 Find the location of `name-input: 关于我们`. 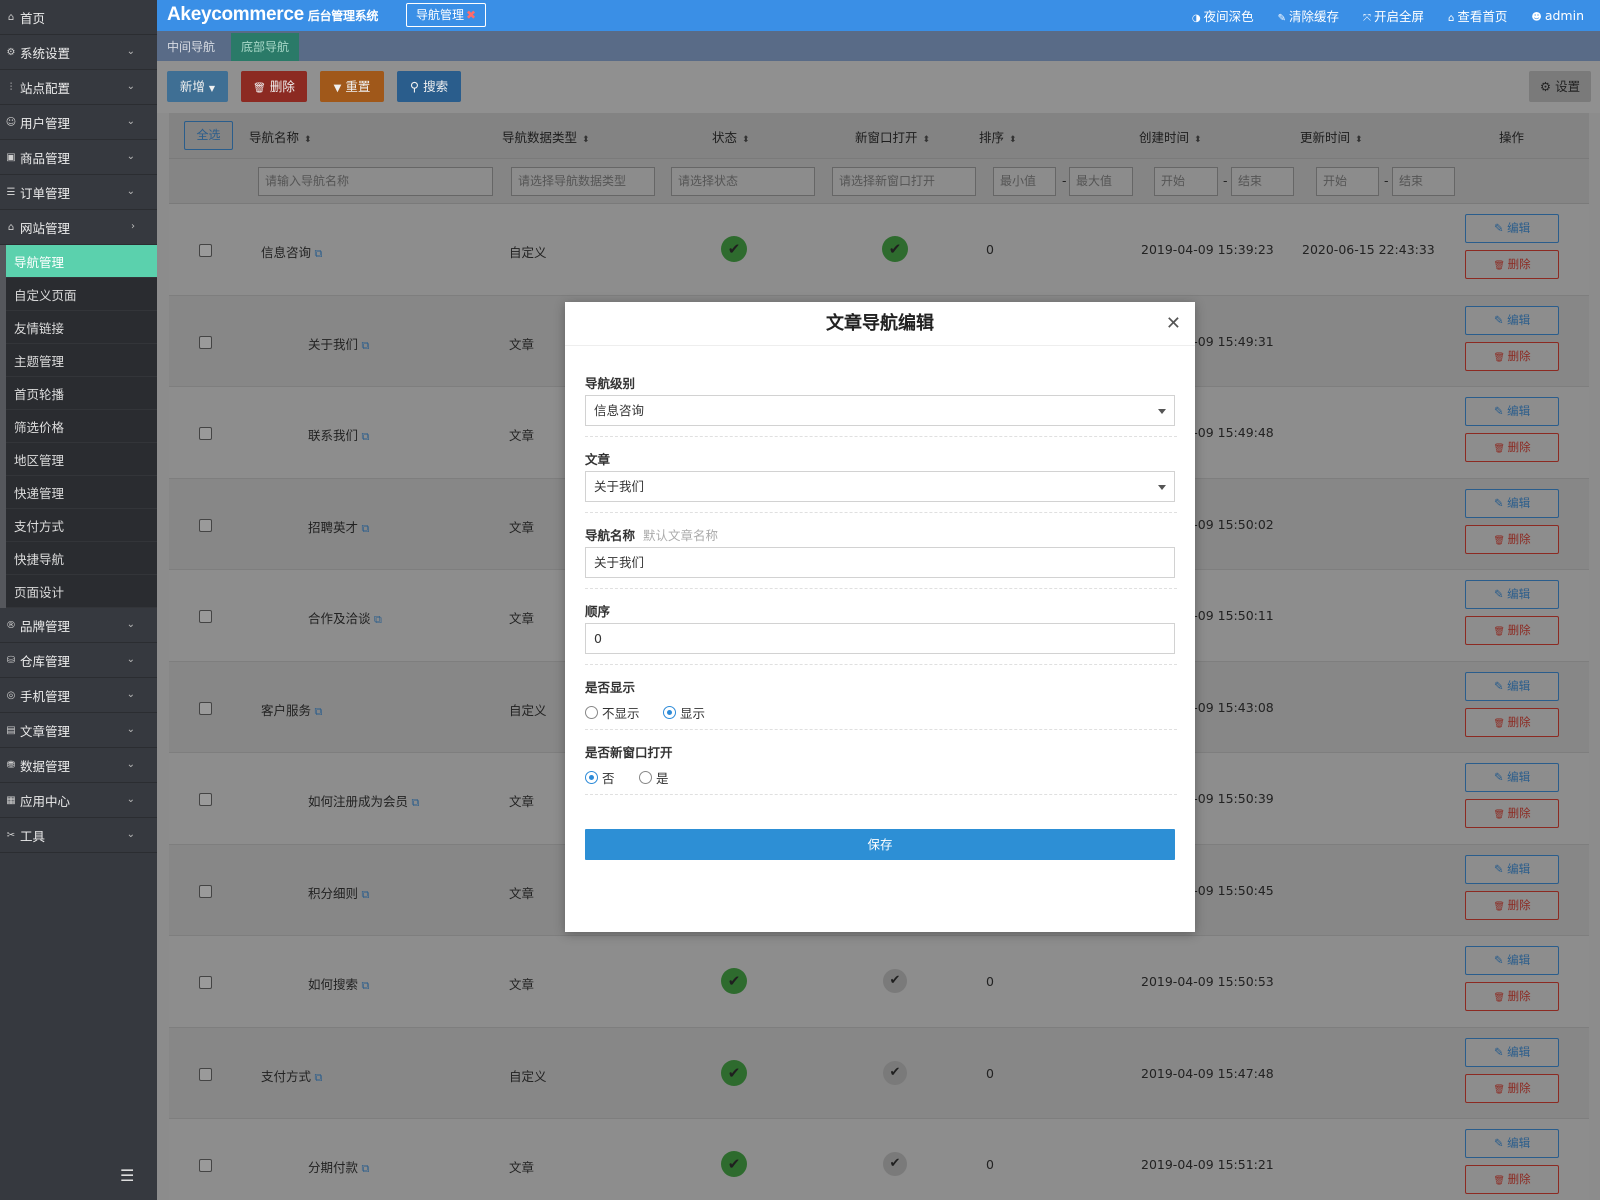

name-input: 关于我们 is located at coordinates (880, 562).